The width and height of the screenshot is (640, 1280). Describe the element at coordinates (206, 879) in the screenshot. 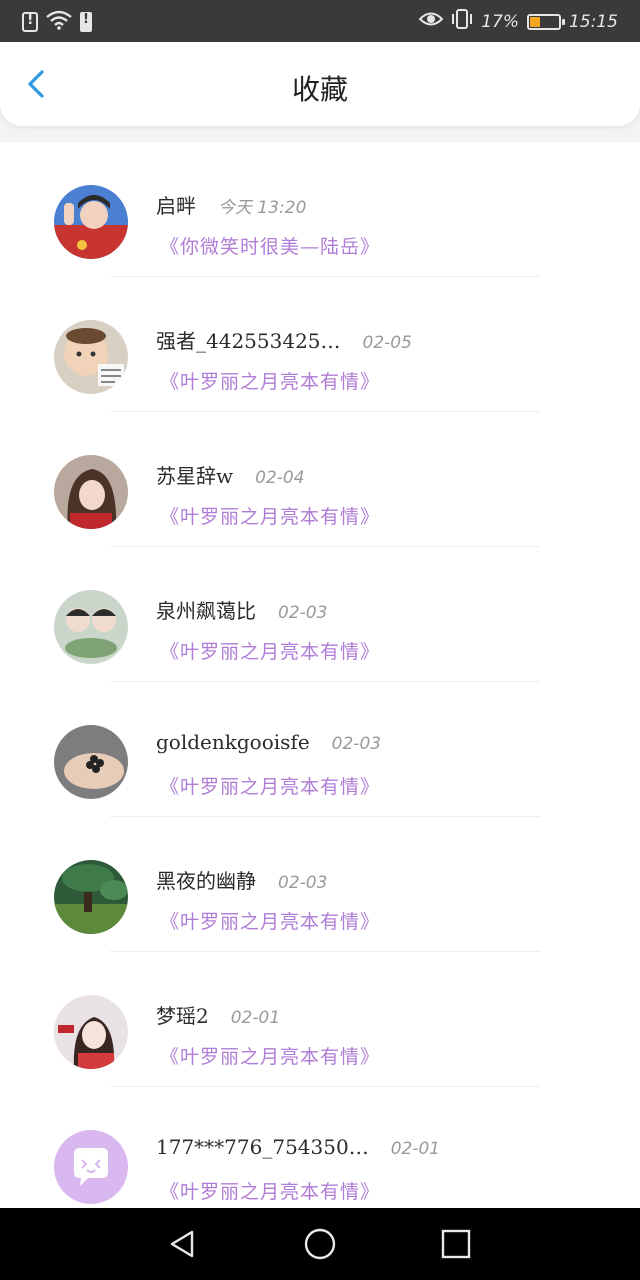

I see `user-name: 黑夜的幽静` at that location.